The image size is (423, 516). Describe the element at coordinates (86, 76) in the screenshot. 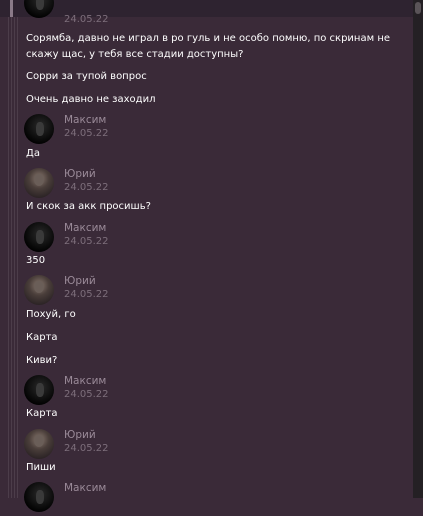

I see `message-text: Сорри за тупой вопрос` at that location.